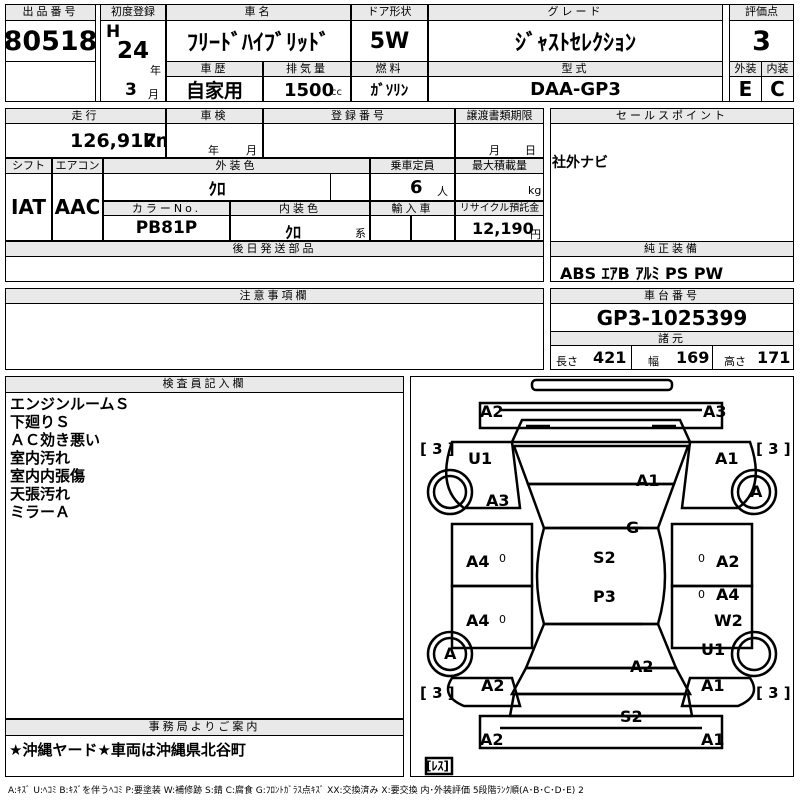  Describe the element at coordinates (40, 458) in the screenshot. I see `inspector-line: 室内汚れ` at that location.